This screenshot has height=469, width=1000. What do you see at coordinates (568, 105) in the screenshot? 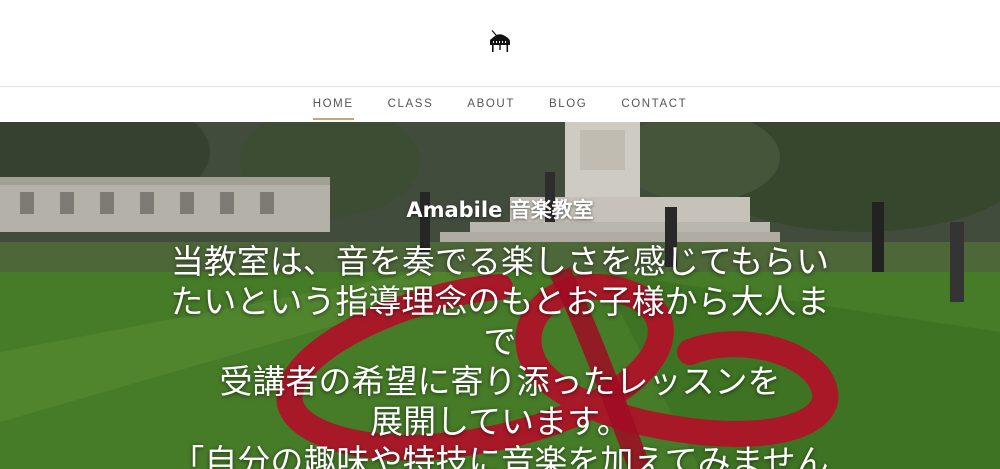
I see `nav-item-blog: BLOG` at bounding box center [568, 105].